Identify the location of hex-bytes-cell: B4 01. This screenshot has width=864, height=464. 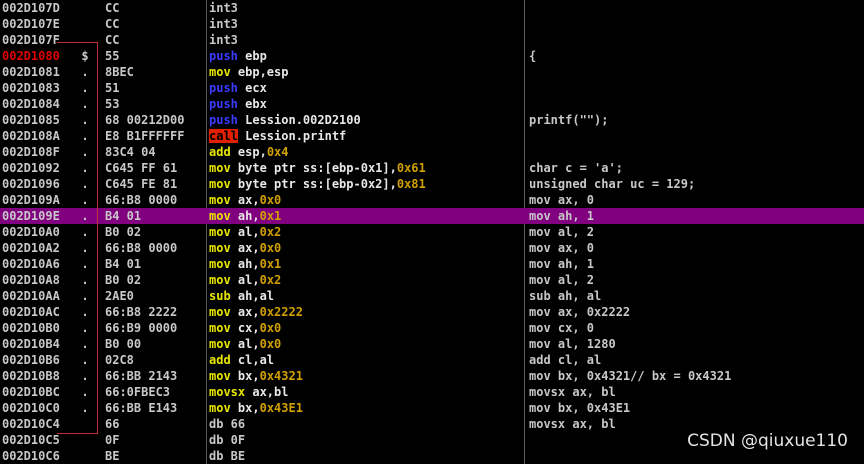
(123, 264).